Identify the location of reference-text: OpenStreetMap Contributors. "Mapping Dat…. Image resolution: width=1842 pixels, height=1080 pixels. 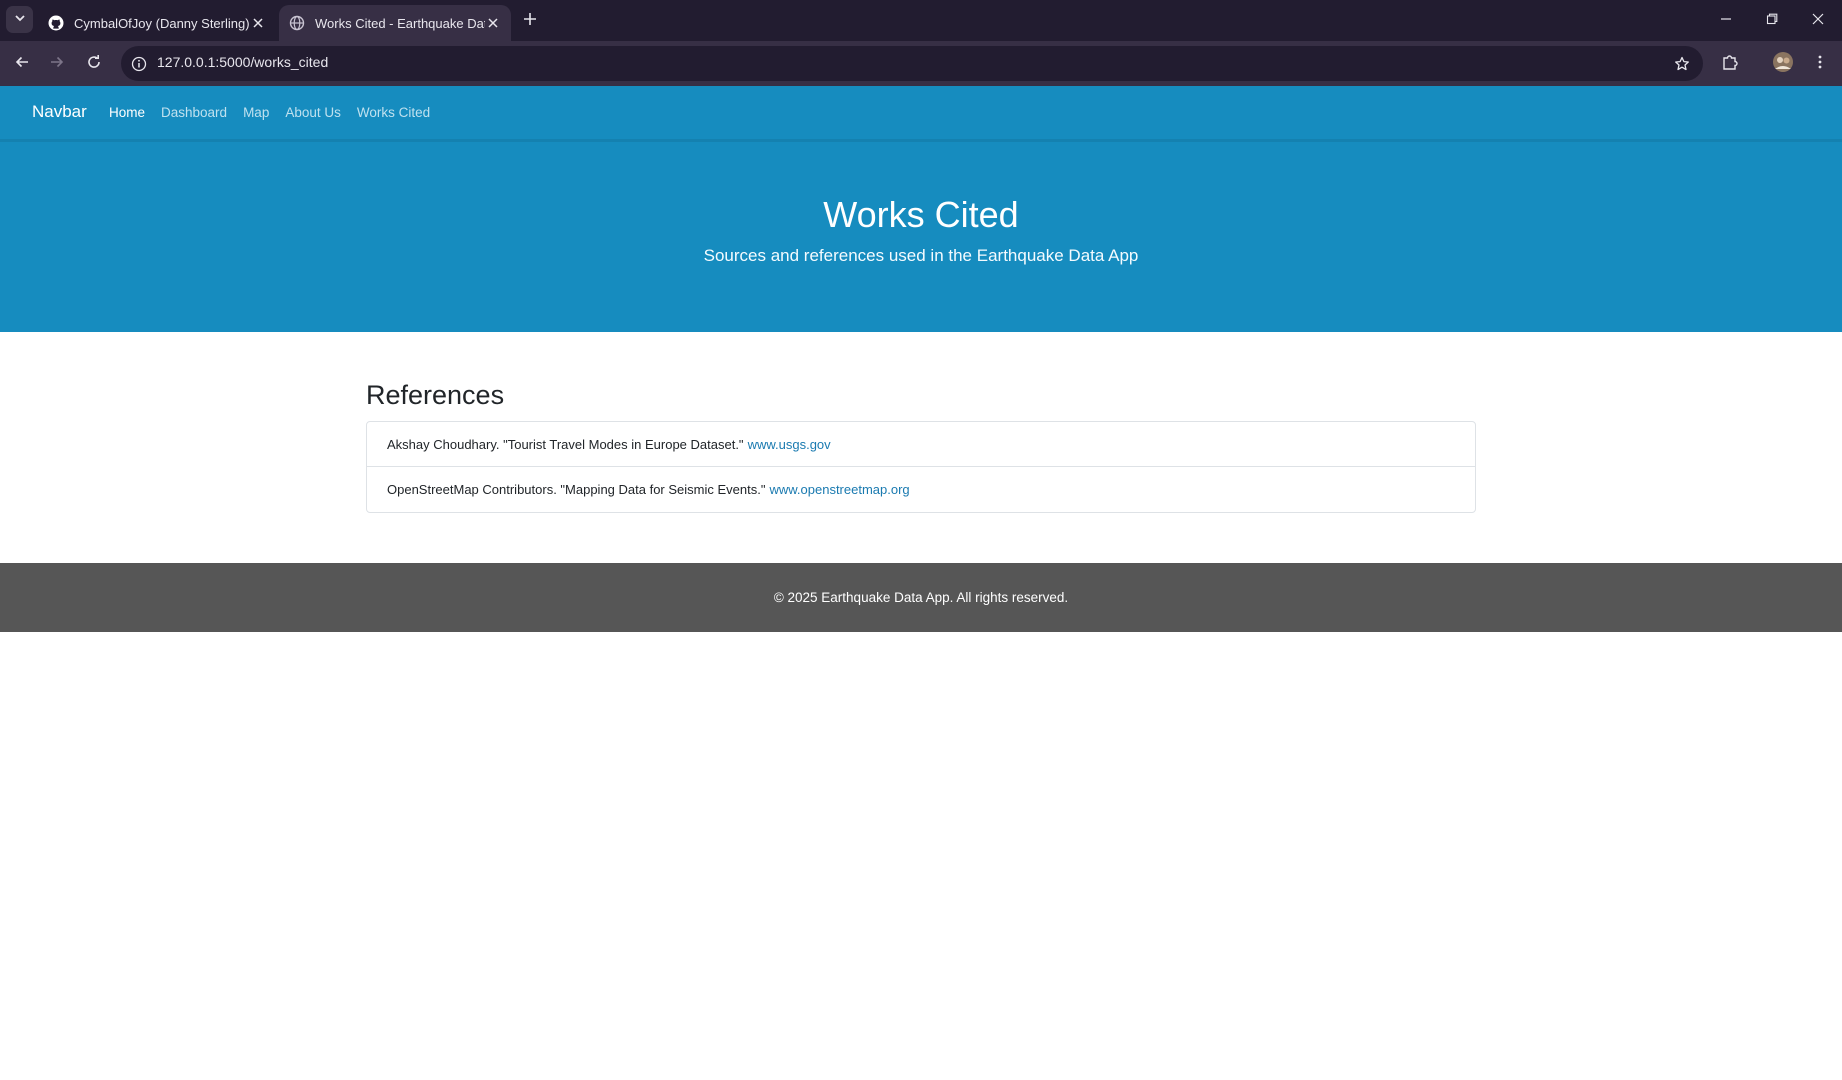
(576, 489).